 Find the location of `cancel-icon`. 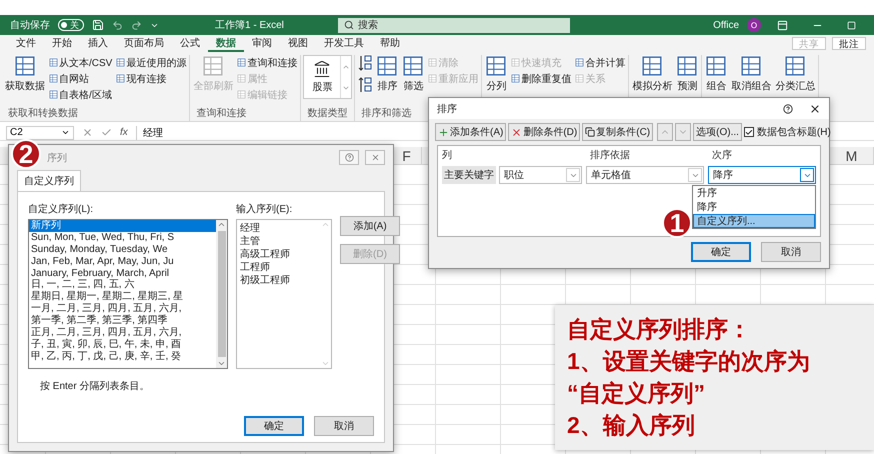

cancel-icon is located at coordinates (87, 132).